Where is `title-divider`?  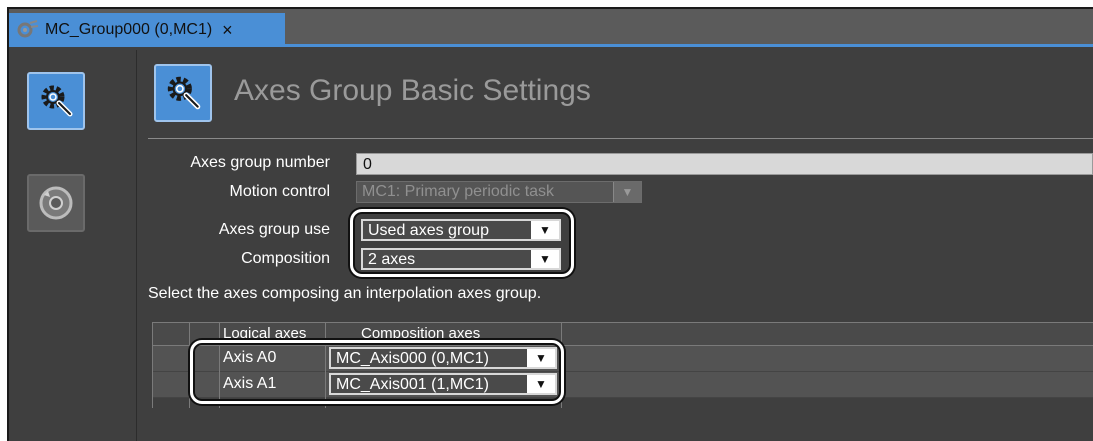 title-divider is located at coordinates (620, 138).